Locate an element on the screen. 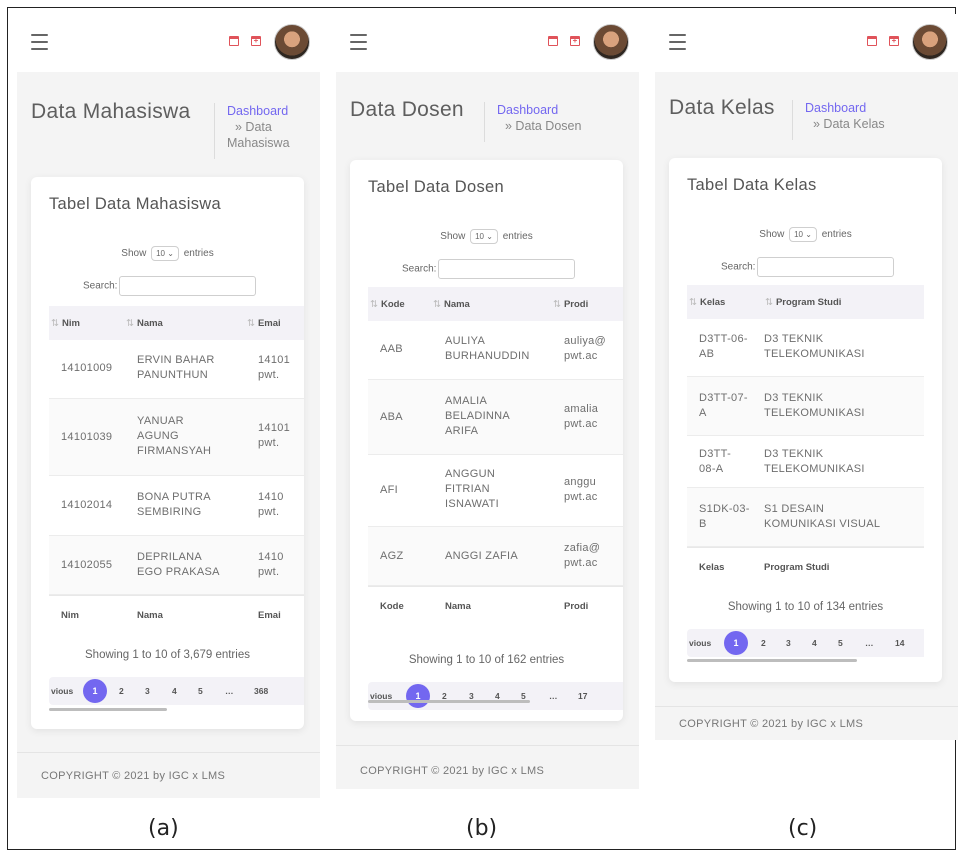 This screenshot has width=963, height=857. table-row: AAB AULIYA BURHANUDDIN auliya@ pwt.ac is located at coordinates (495, 350).